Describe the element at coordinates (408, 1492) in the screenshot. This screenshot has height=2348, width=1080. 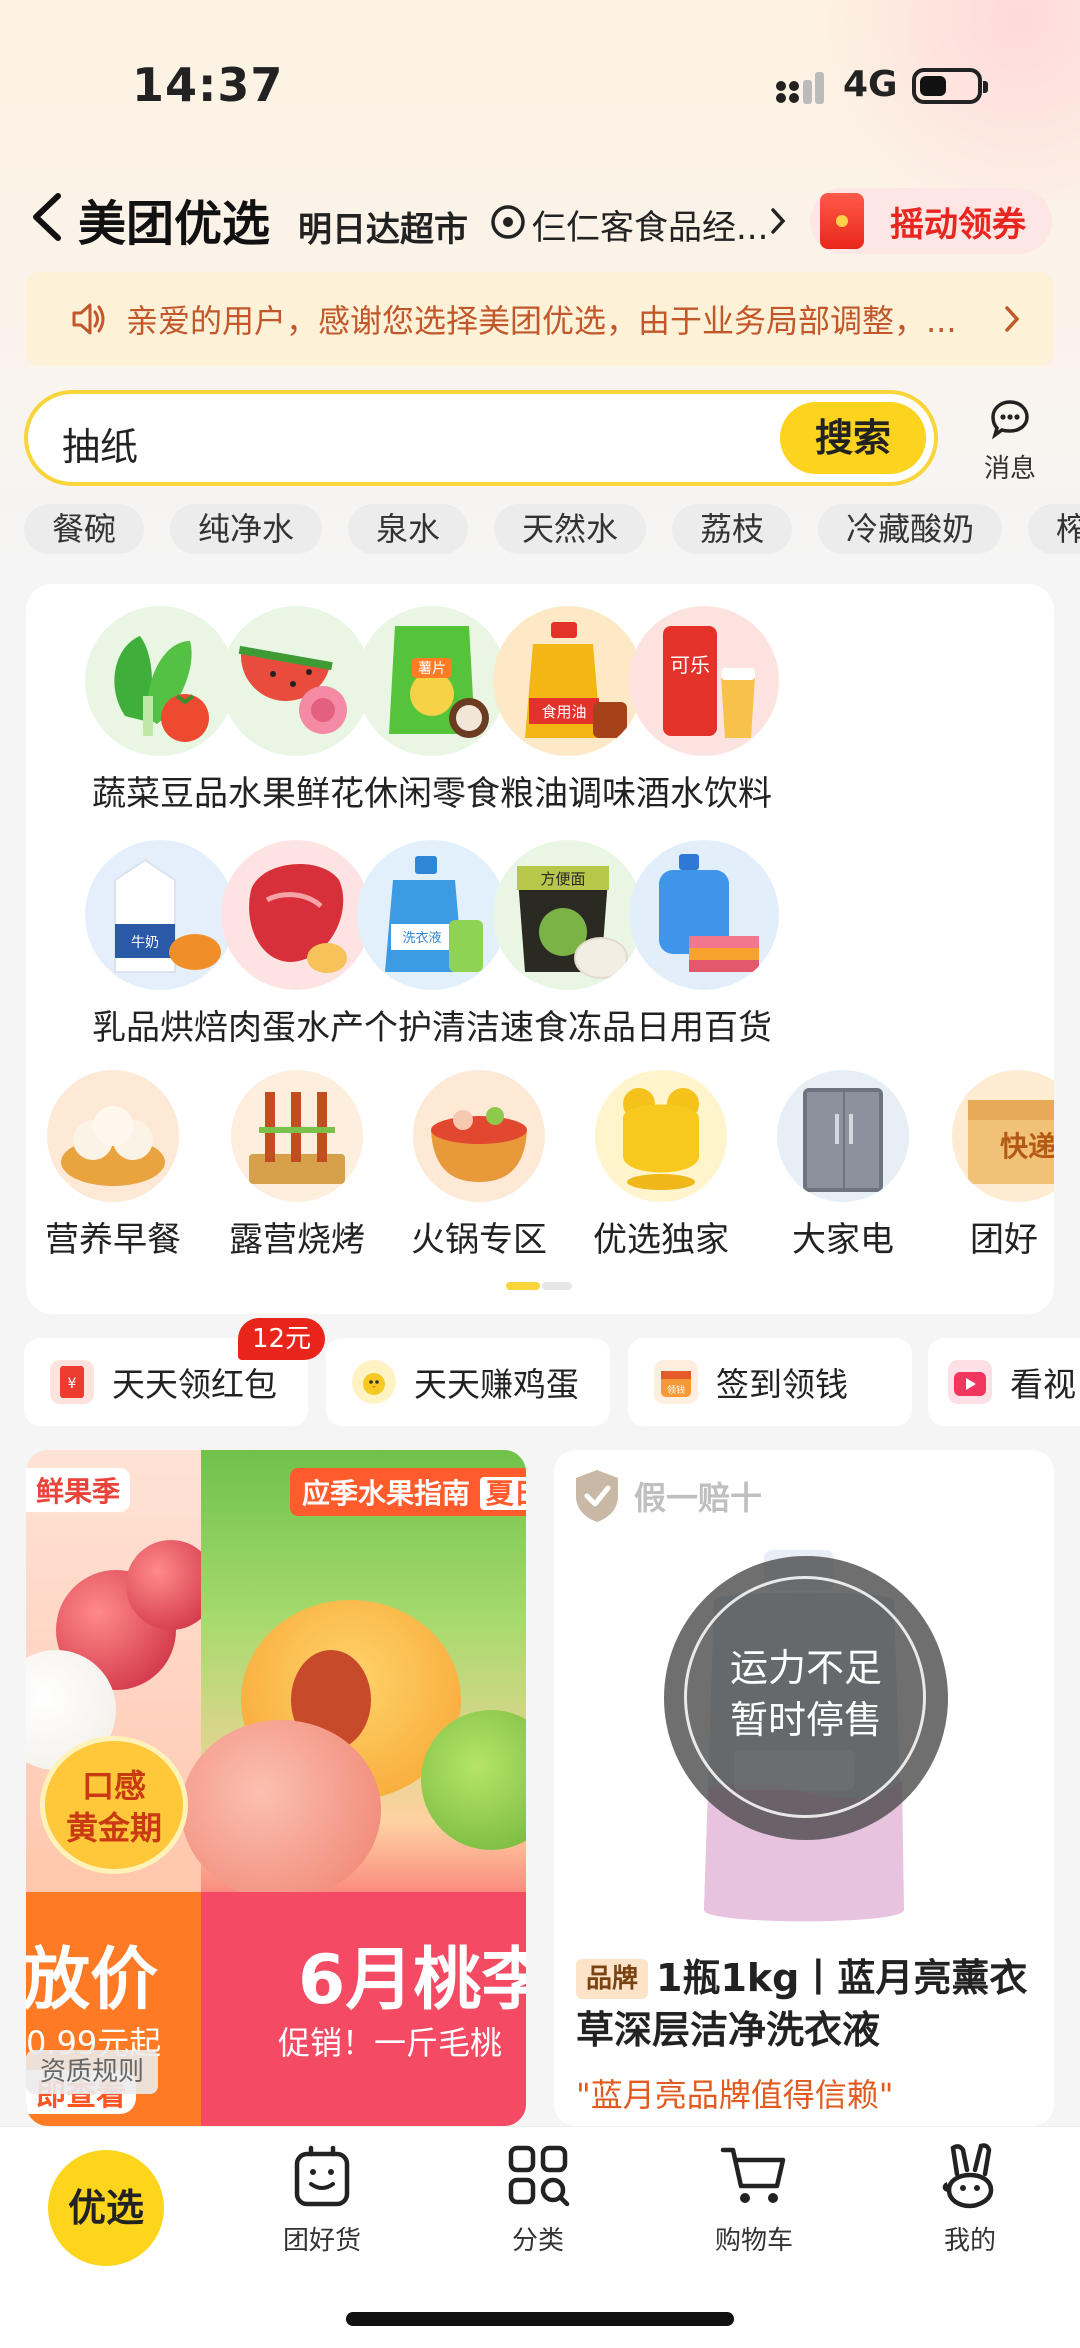
I see `promo-tag-right: 应季水果指南 夏日` at that location.